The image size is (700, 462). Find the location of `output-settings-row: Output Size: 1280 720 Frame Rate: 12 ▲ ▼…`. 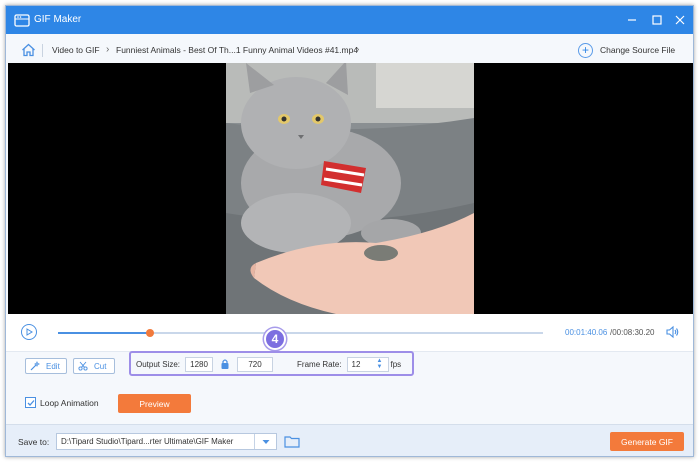

output-settings-row: Output Size: 1280 720 Frame Rate: 12 ▲ ▼… is located at coordinates (268, 364).